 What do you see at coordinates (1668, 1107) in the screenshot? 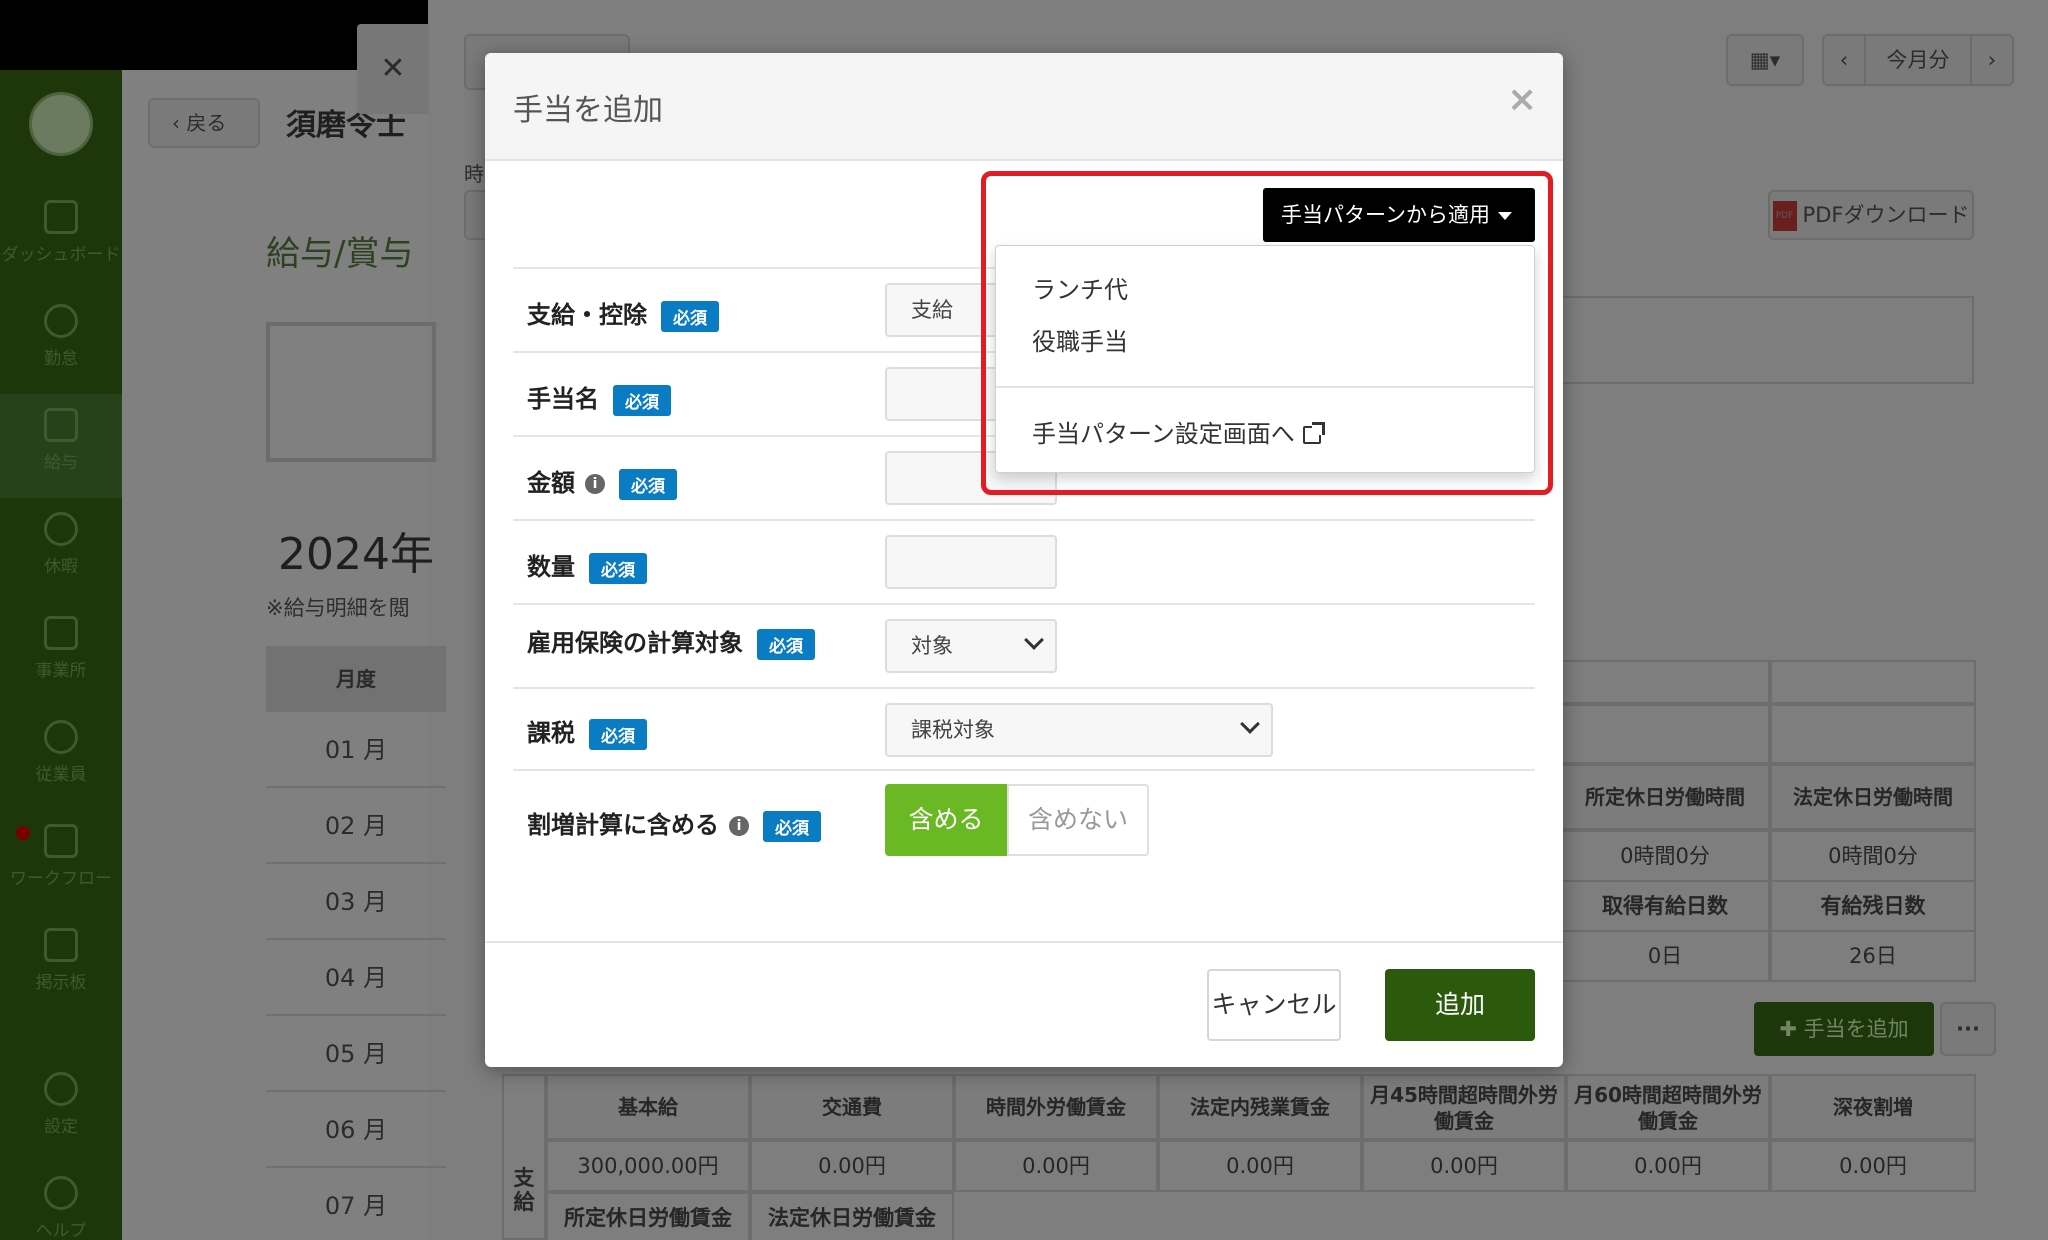
I see `table-header: 月60時間超時間外労働賃金` at bounding box center [1668, 1107].